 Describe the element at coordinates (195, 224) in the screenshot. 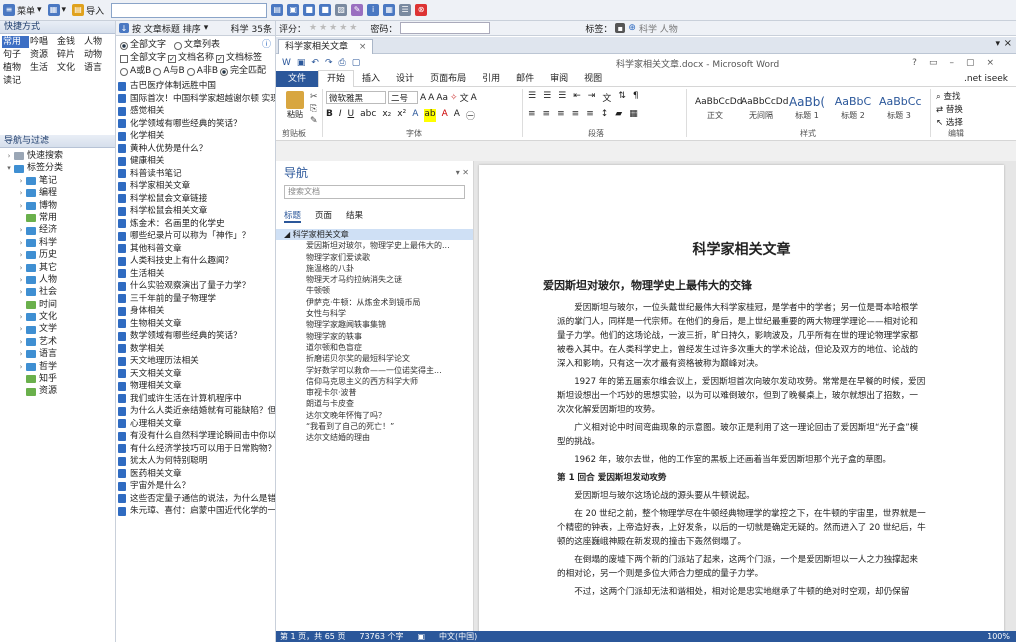

I see `list-item: 炼金术：名画里的化学史` at that location.